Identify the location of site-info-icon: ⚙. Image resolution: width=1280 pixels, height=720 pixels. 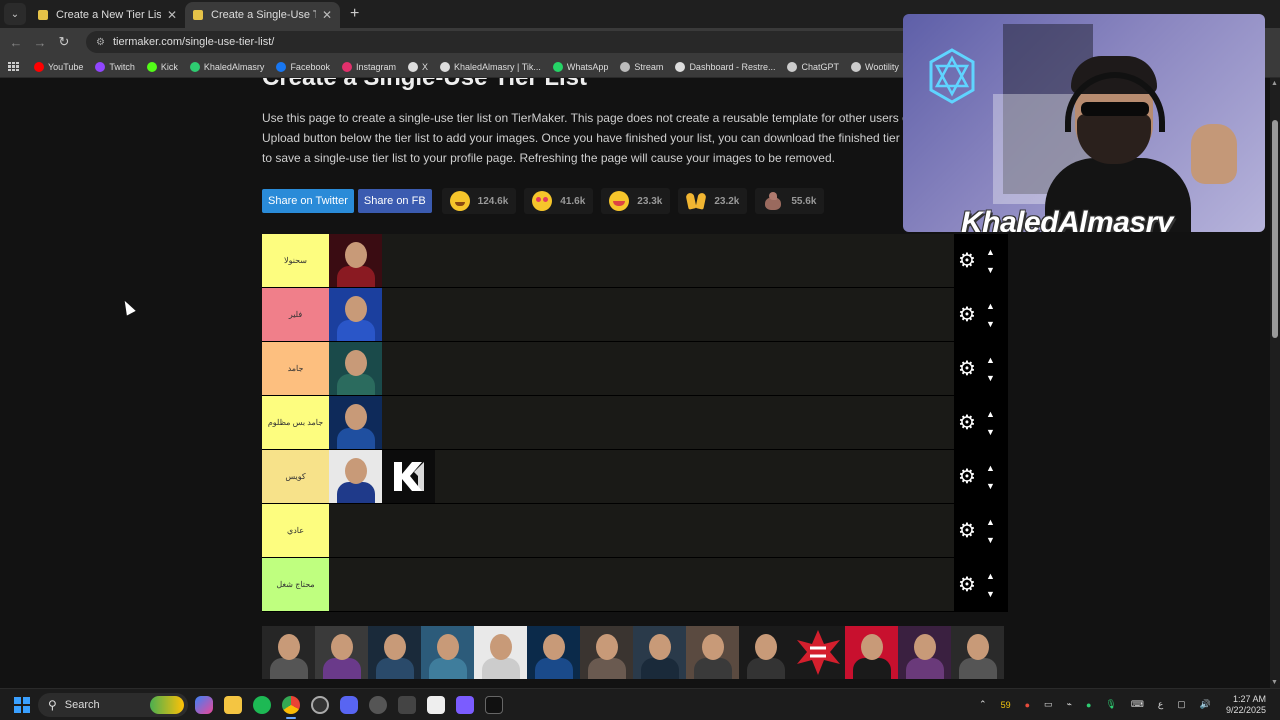
(100, 42).